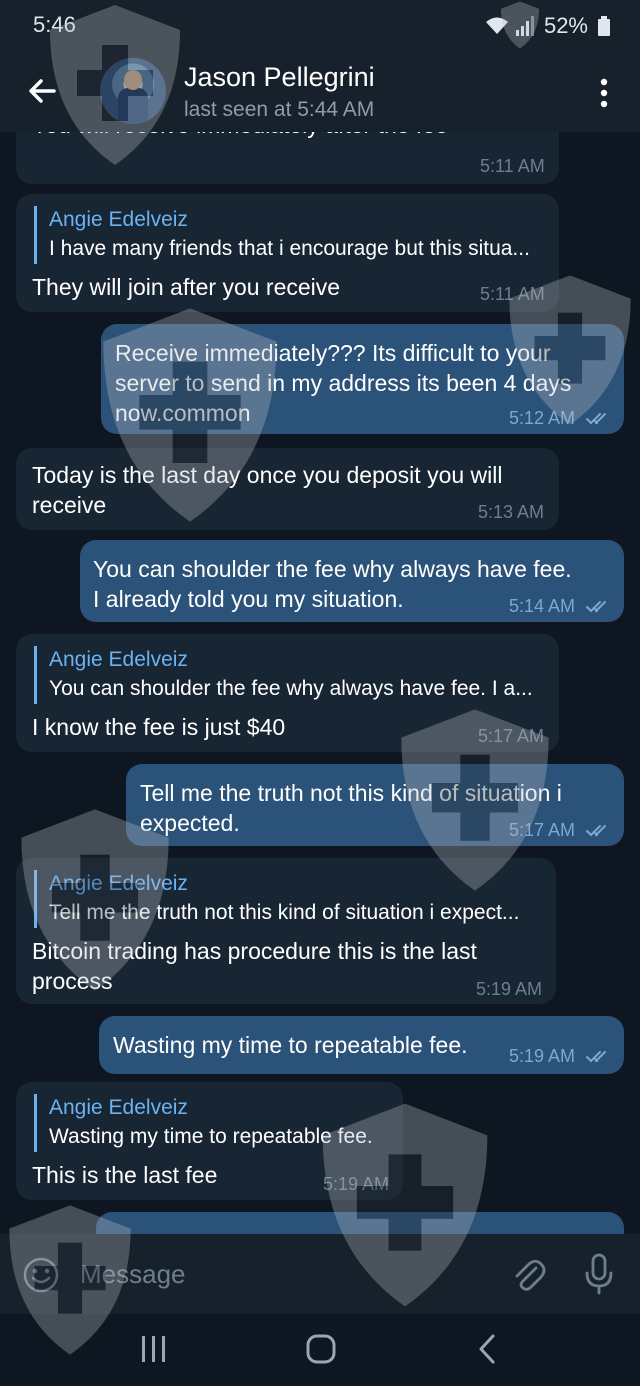 The width and height of the screenshot is (640, 1386). What do you see at coordinates (69, 505) in the screenshot?
I see `message-text: receive` at bounding box center [69, 505].